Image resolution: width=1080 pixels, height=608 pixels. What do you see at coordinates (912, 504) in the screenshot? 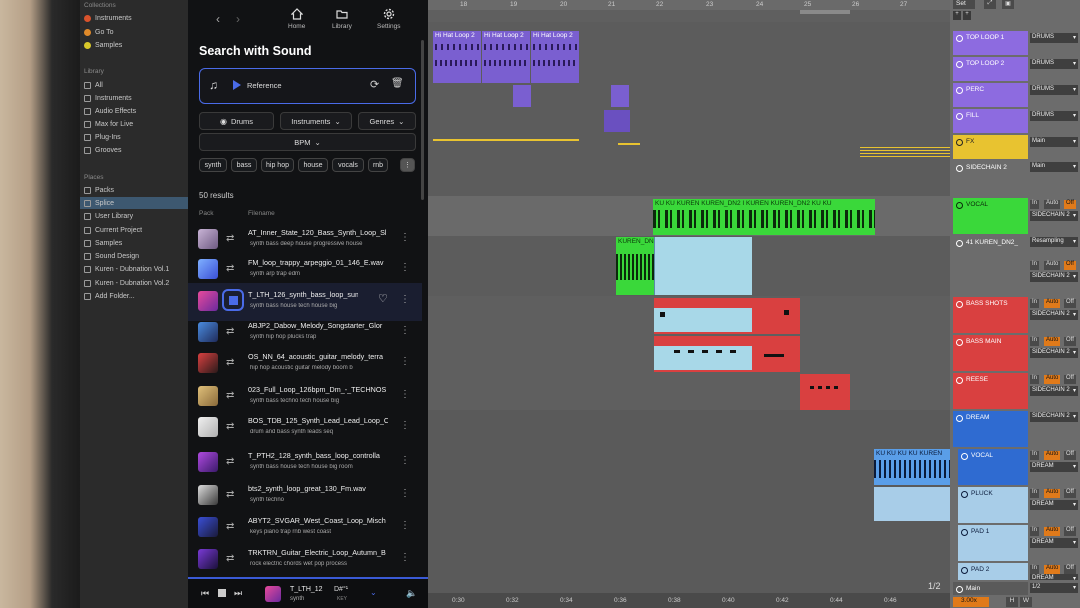
I see `clip-pluck` at bounding box center [912, 504].